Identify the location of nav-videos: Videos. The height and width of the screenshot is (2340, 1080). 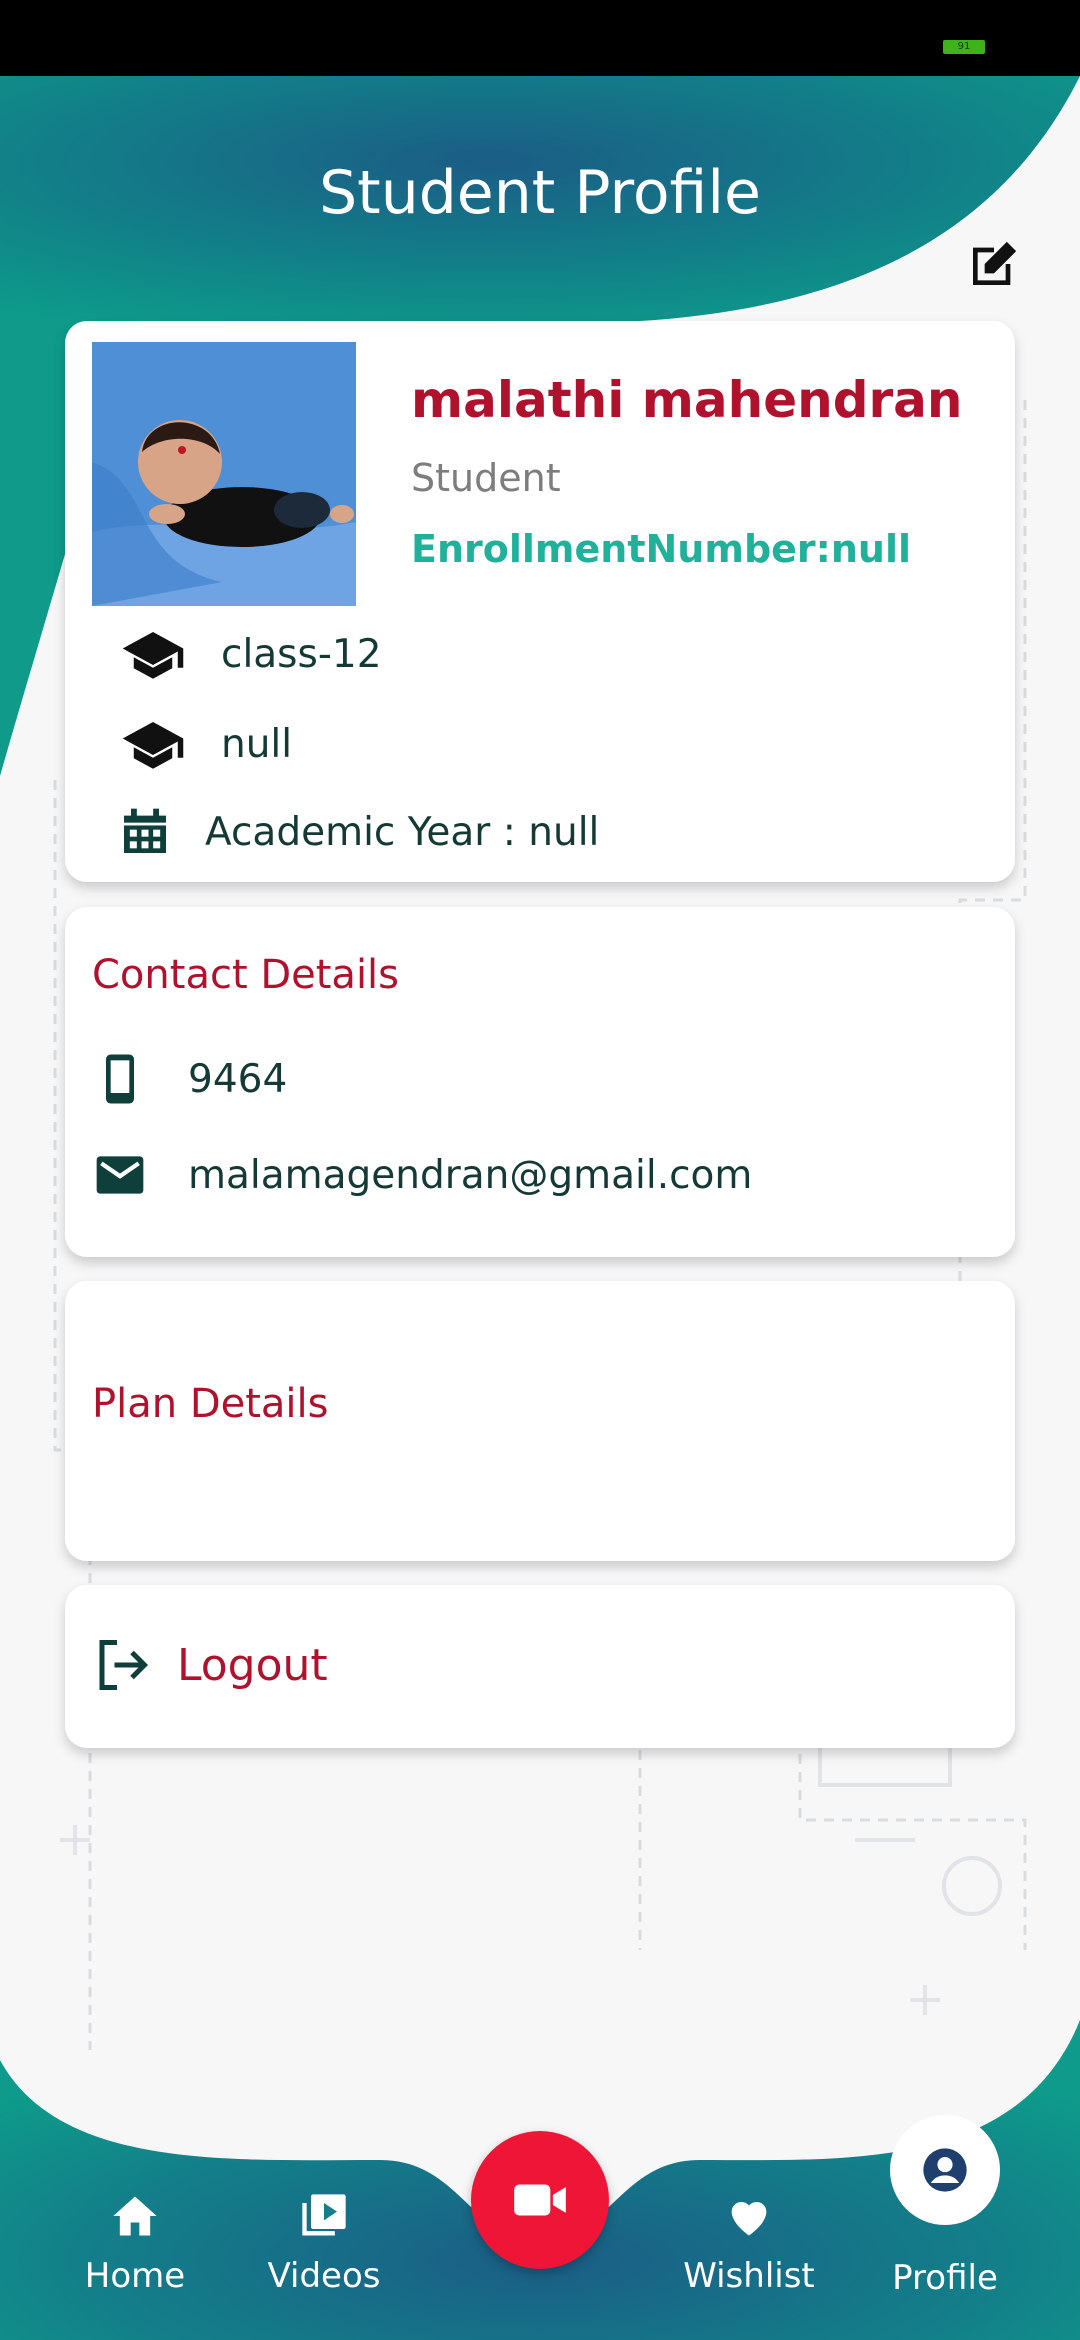
(324, 2243).